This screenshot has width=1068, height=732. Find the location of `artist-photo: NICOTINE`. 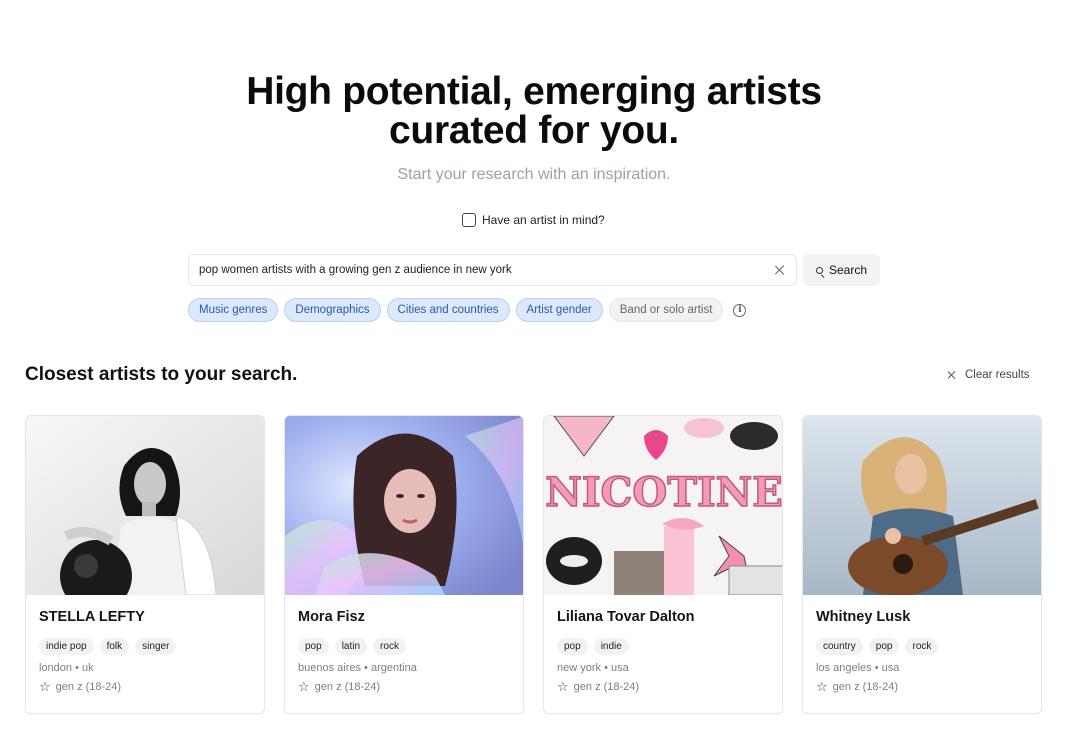

artist-photo: NICOTINE is located at coordinates (663, 505).